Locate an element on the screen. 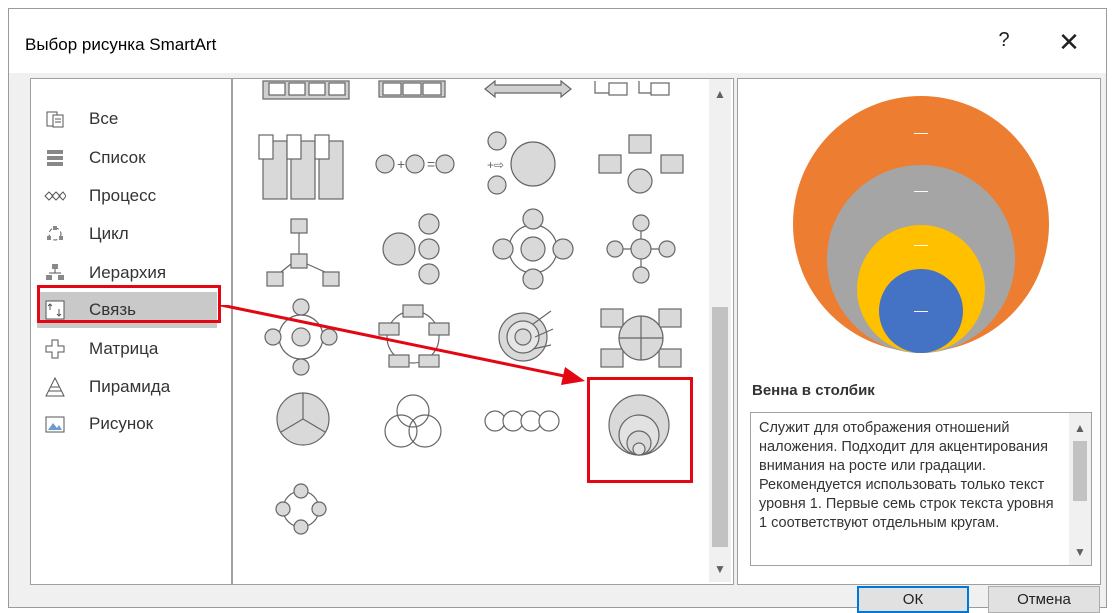  cancel-button: Отмена is located at coordinates (1044, 599).